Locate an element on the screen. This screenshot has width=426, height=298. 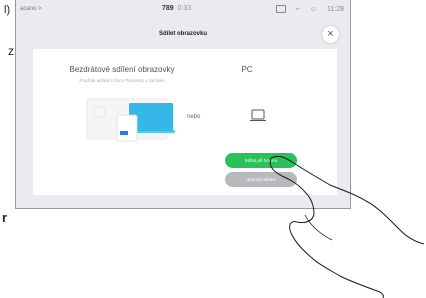
close-button: × is located at coordinates (330, 34).